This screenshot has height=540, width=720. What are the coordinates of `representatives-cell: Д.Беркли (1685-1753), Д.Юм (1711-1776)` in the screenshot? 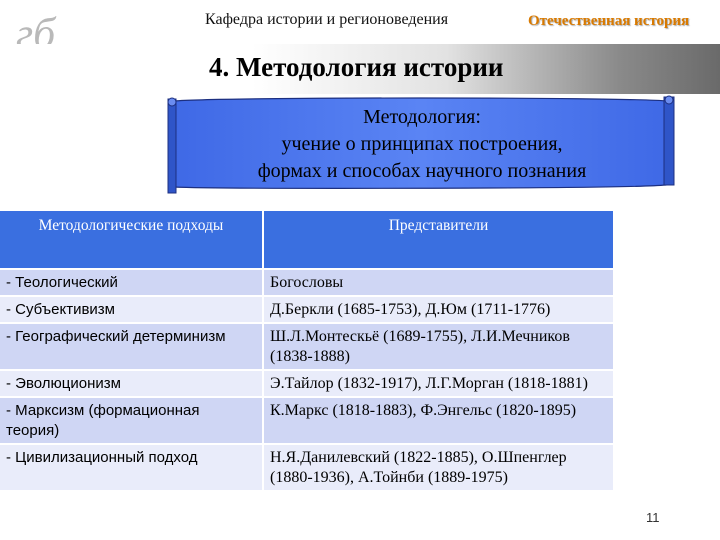 It's located at (439, 310).